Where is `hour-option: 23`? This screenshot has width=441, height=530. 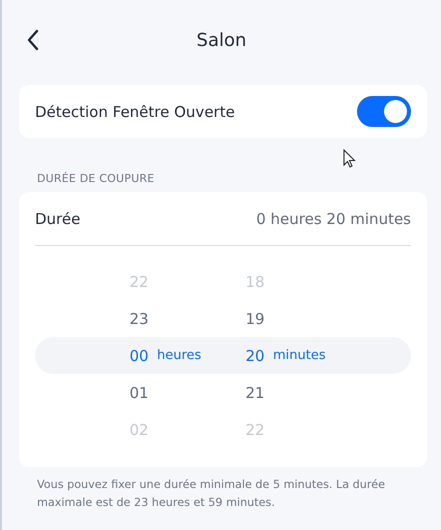
hour-option: 23 is located at coordinates (139, 319).